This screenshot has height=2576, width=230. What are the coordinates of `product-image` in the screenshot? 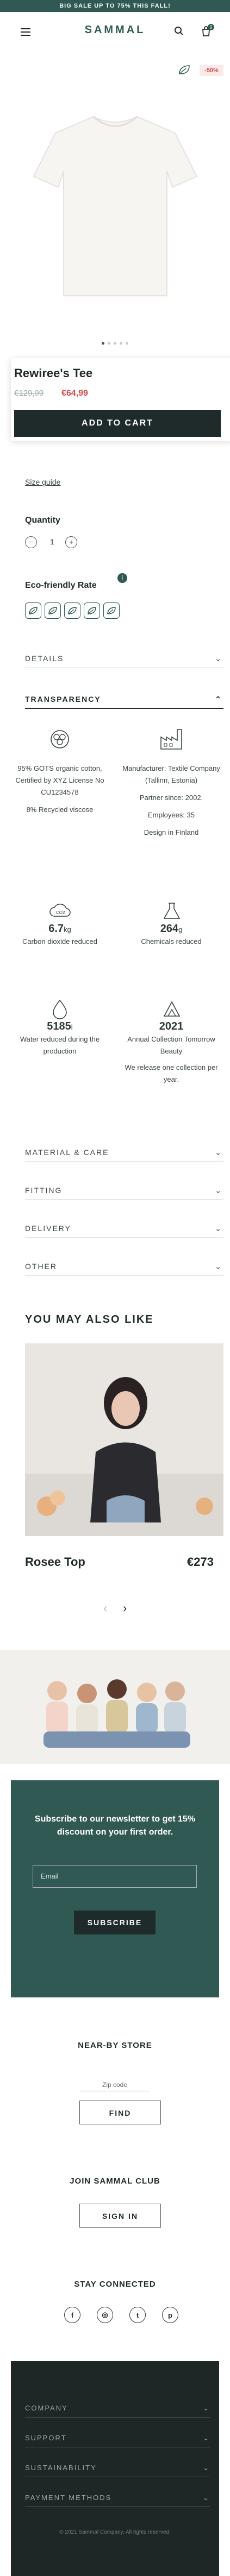 It's located at (115, 206).